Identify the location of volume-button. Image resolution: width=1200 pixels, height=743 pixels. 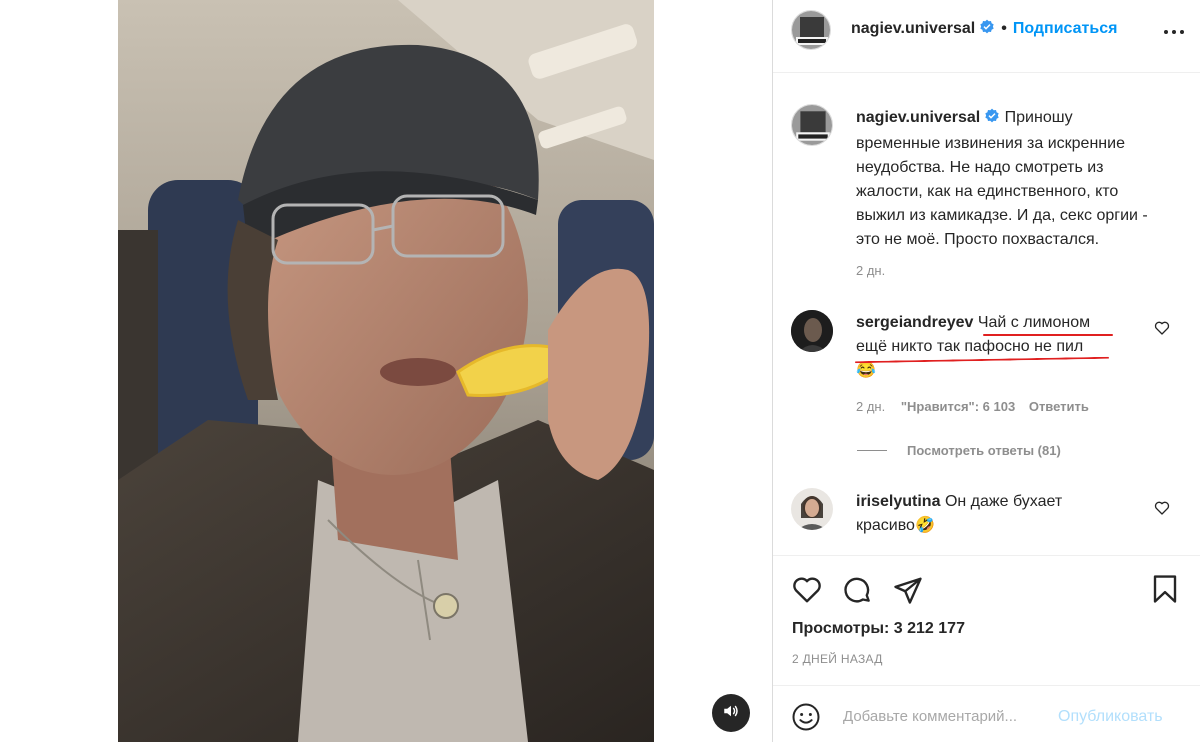
(731, 713).